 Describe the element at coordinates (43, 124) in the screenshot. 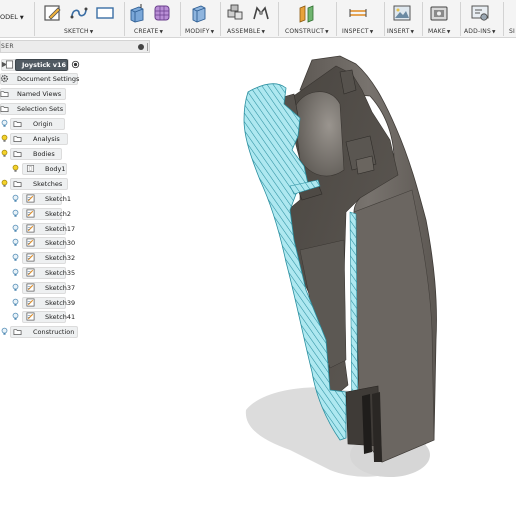

I see `tree-label: Origin` at that location.